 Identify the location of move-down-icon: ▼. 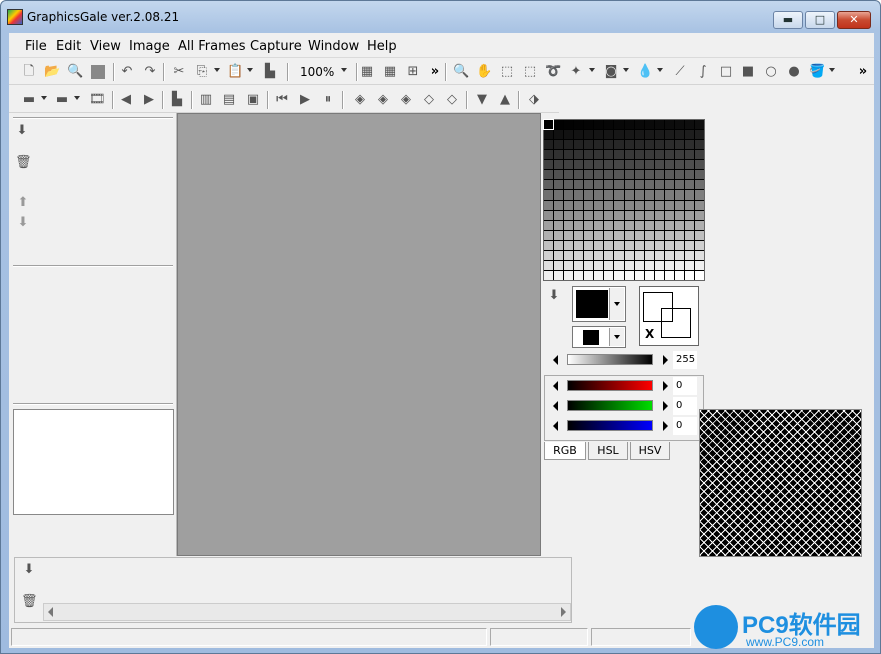
(482, 100).